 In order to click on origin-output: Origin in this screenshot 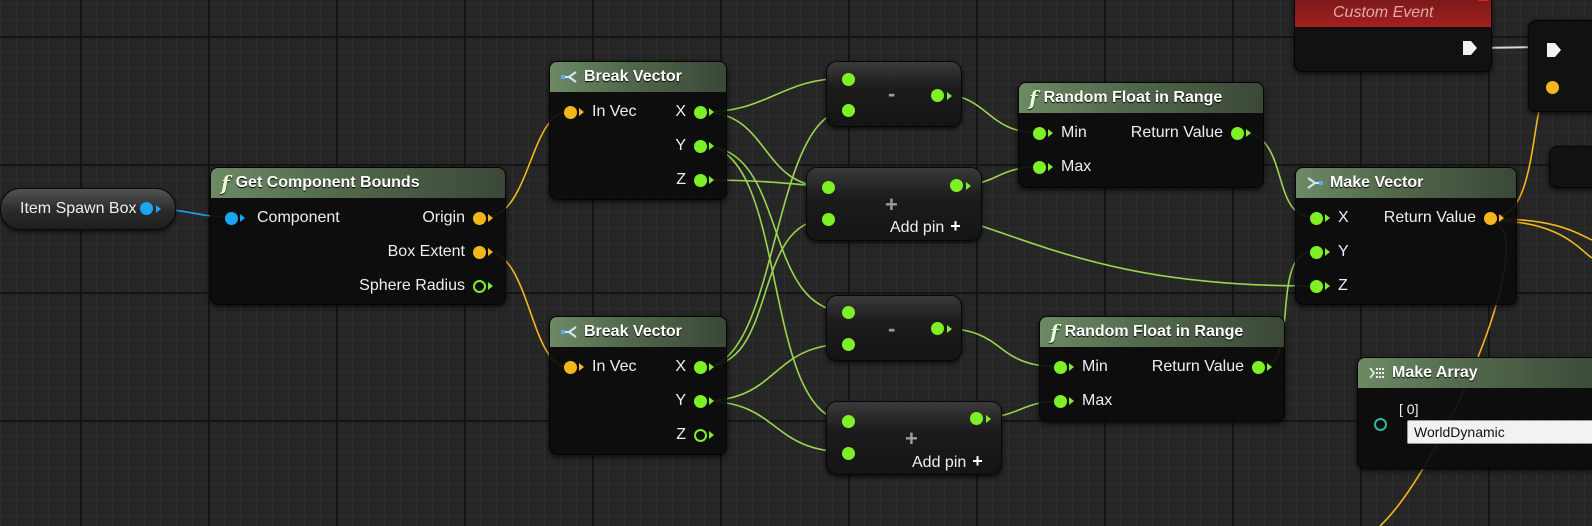, I will do `click(457, 218)`.